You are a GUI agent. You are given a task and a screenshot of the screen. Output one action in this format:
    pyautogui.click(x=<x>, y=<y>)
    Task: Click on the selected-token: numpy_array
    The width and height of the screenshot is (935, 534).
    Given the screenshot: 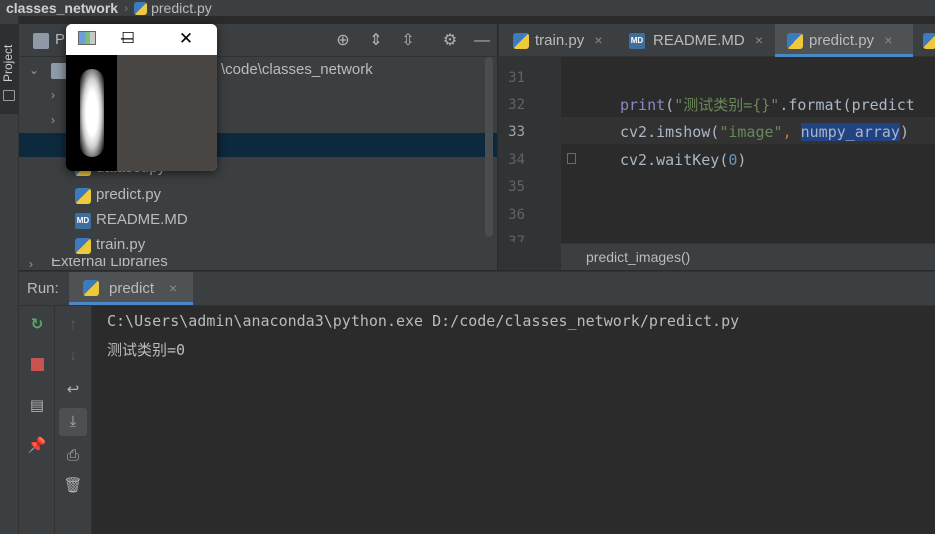 What is the action you would take?
    pyautogui.click(x=850, y=132)
    